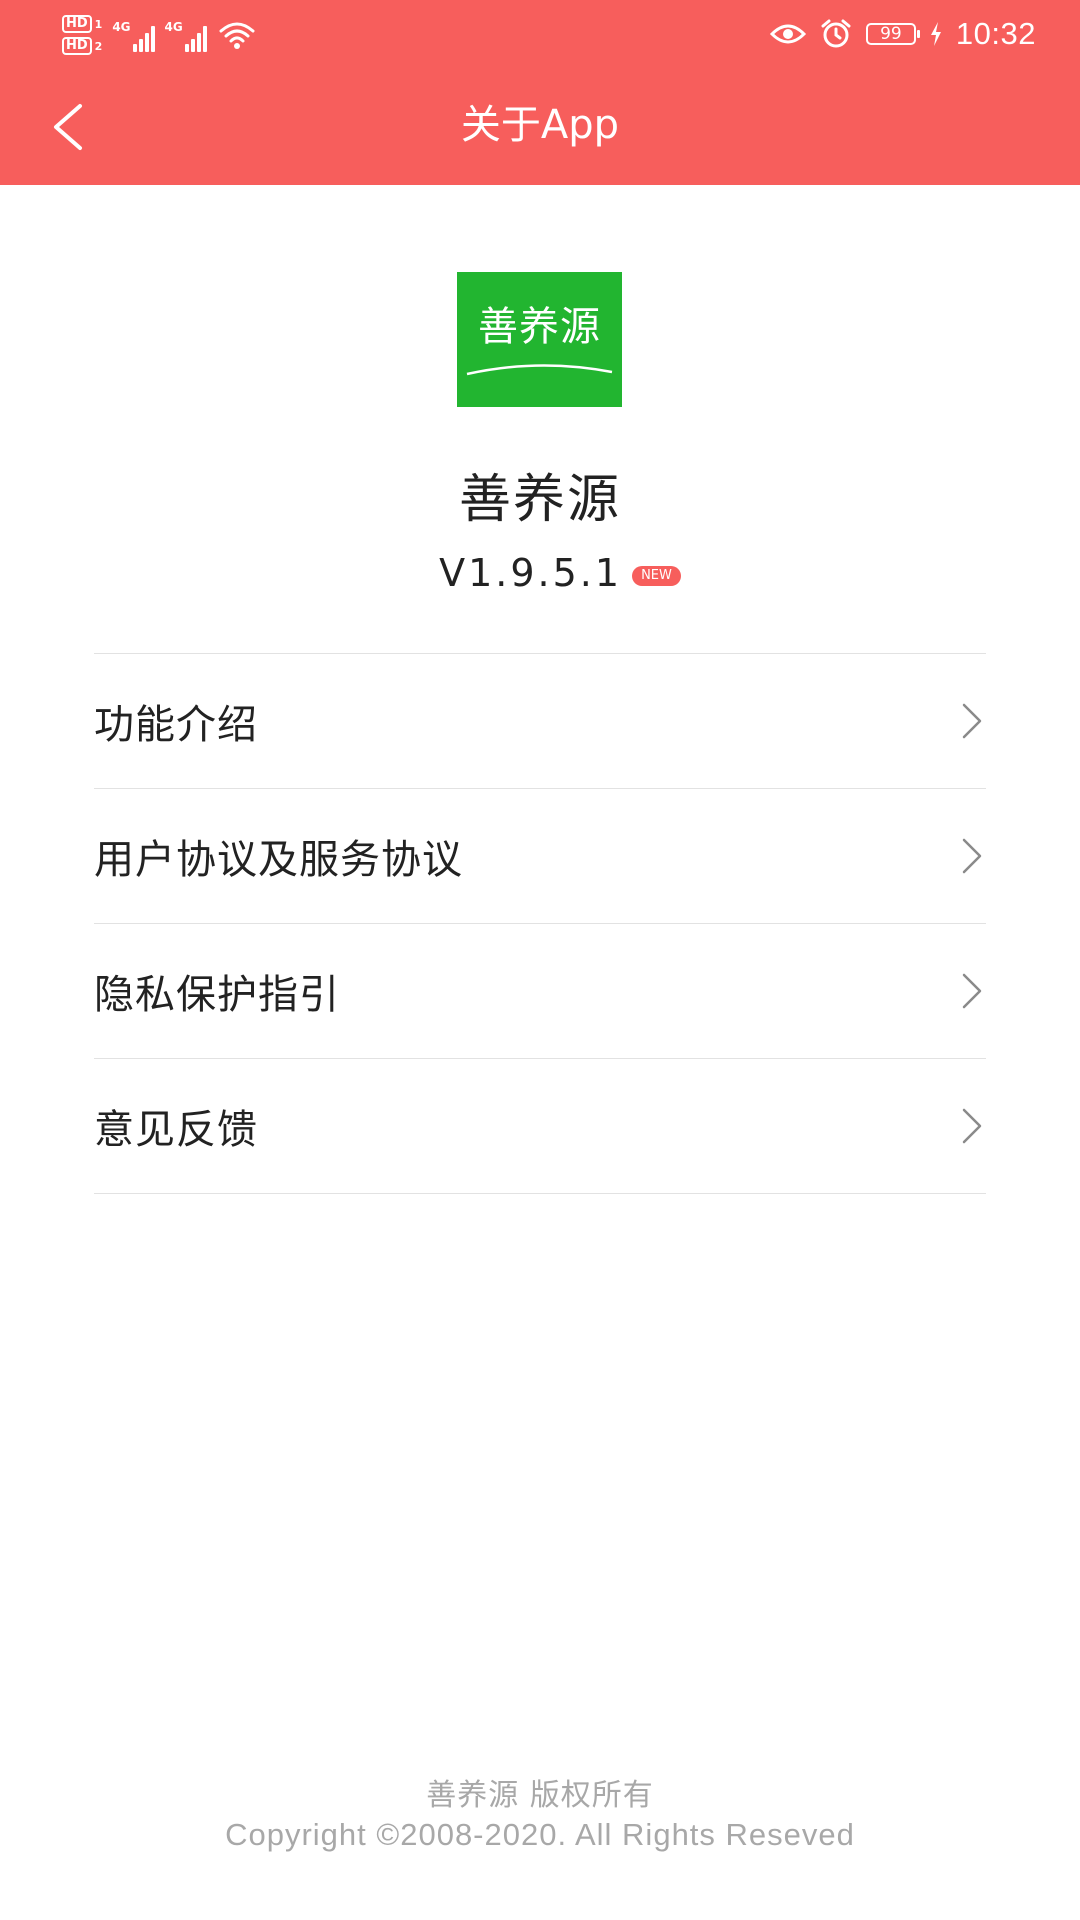  Describe the element at coordinates (539, 339) in the screenshot. I see `app-logo: 善养源` at that location.